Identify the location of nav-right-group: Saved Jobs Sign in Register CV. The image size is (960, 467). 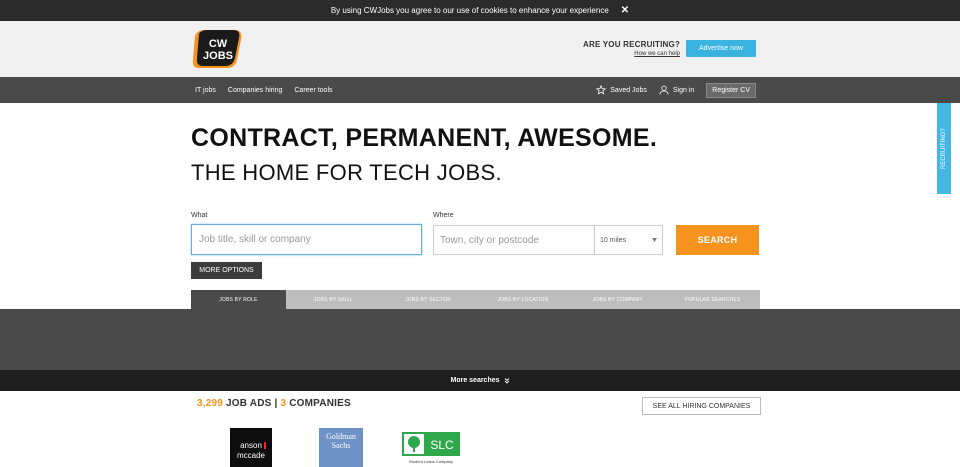
(676, 90).